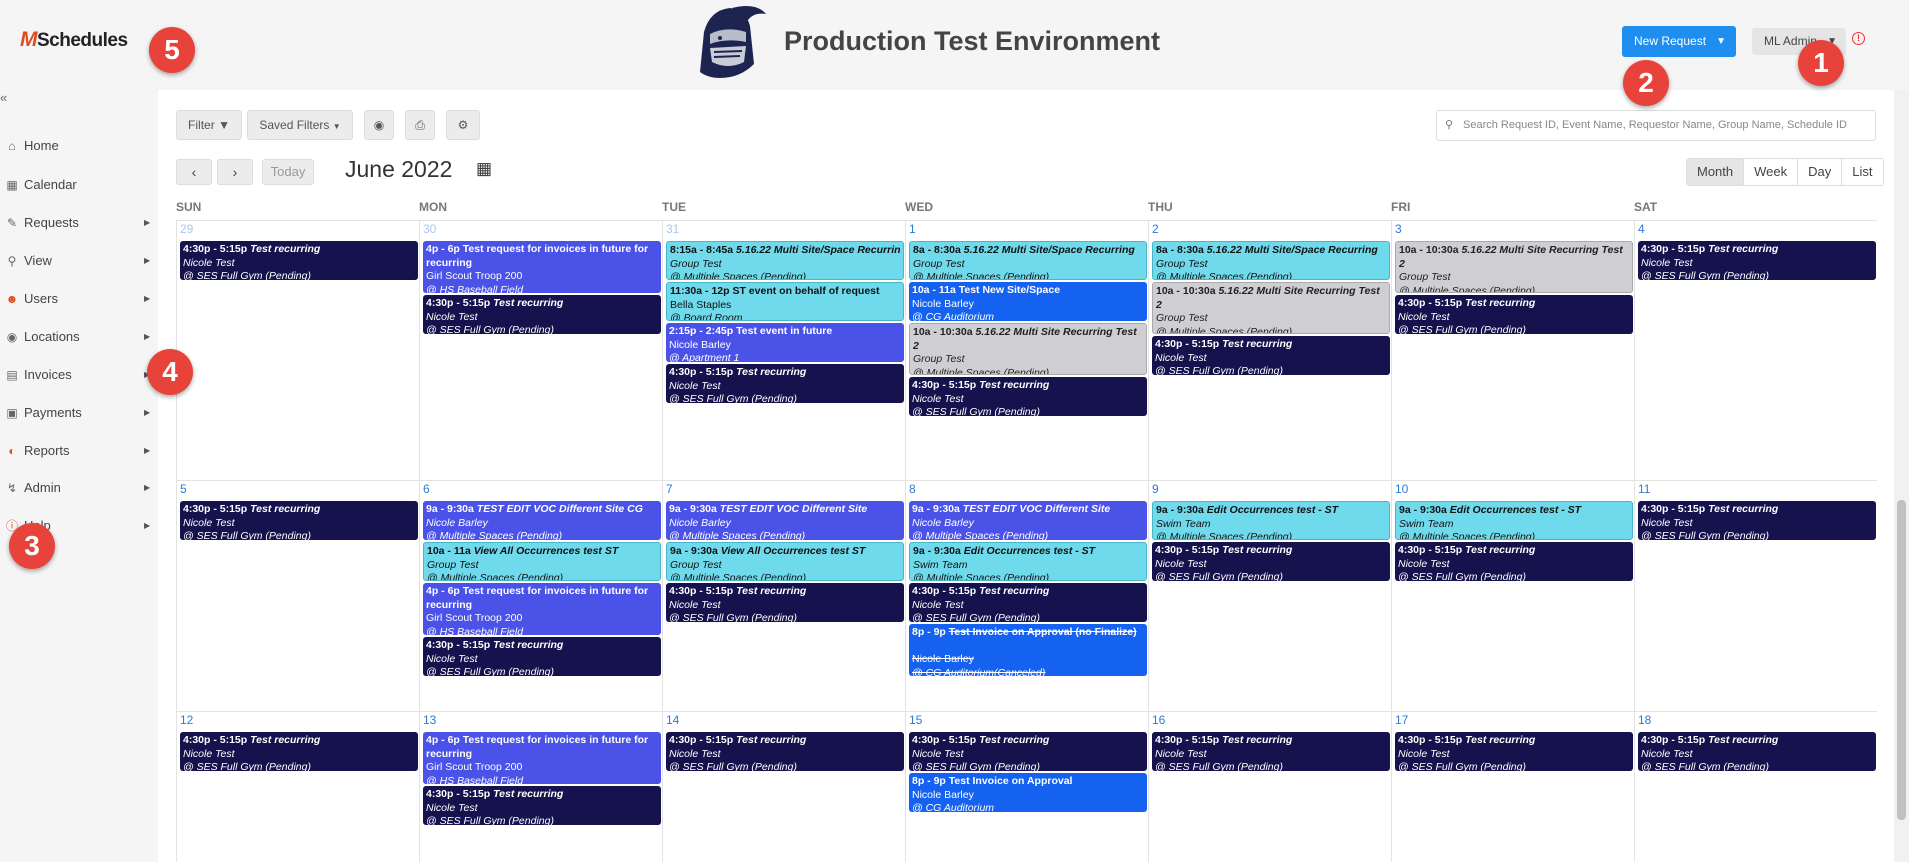 The height and width of the screenshot is (862, 1909). What do you see at coordinates (79, 223) in the screenshot?
I see `sidebar-item-requests: ✎ Requests ▶` at bounding box center [79, 223].